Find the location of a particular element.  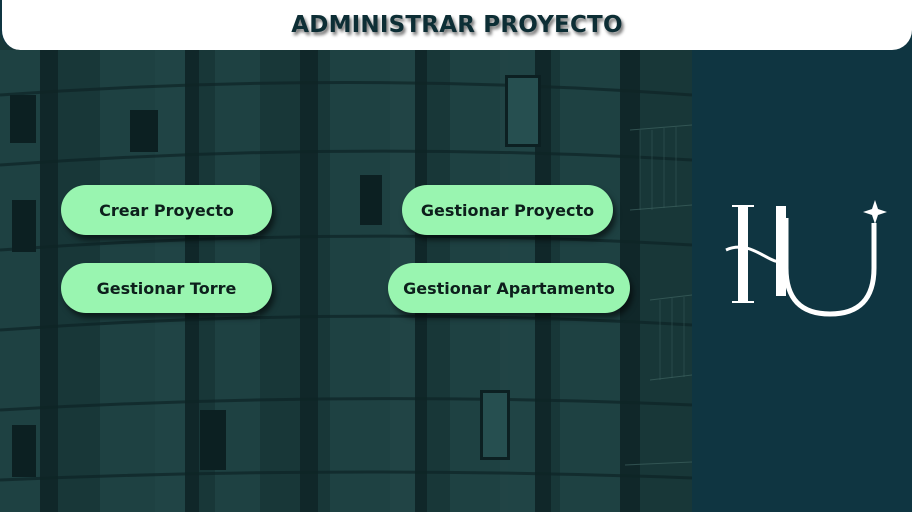

crear-proyecto-button: Crear Proyecto is located at coordinates (166, 210).